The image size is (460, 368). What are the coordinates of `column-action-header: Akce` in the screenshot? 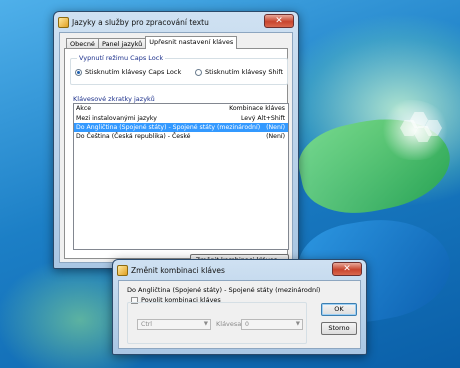 It's located at (84, 108).